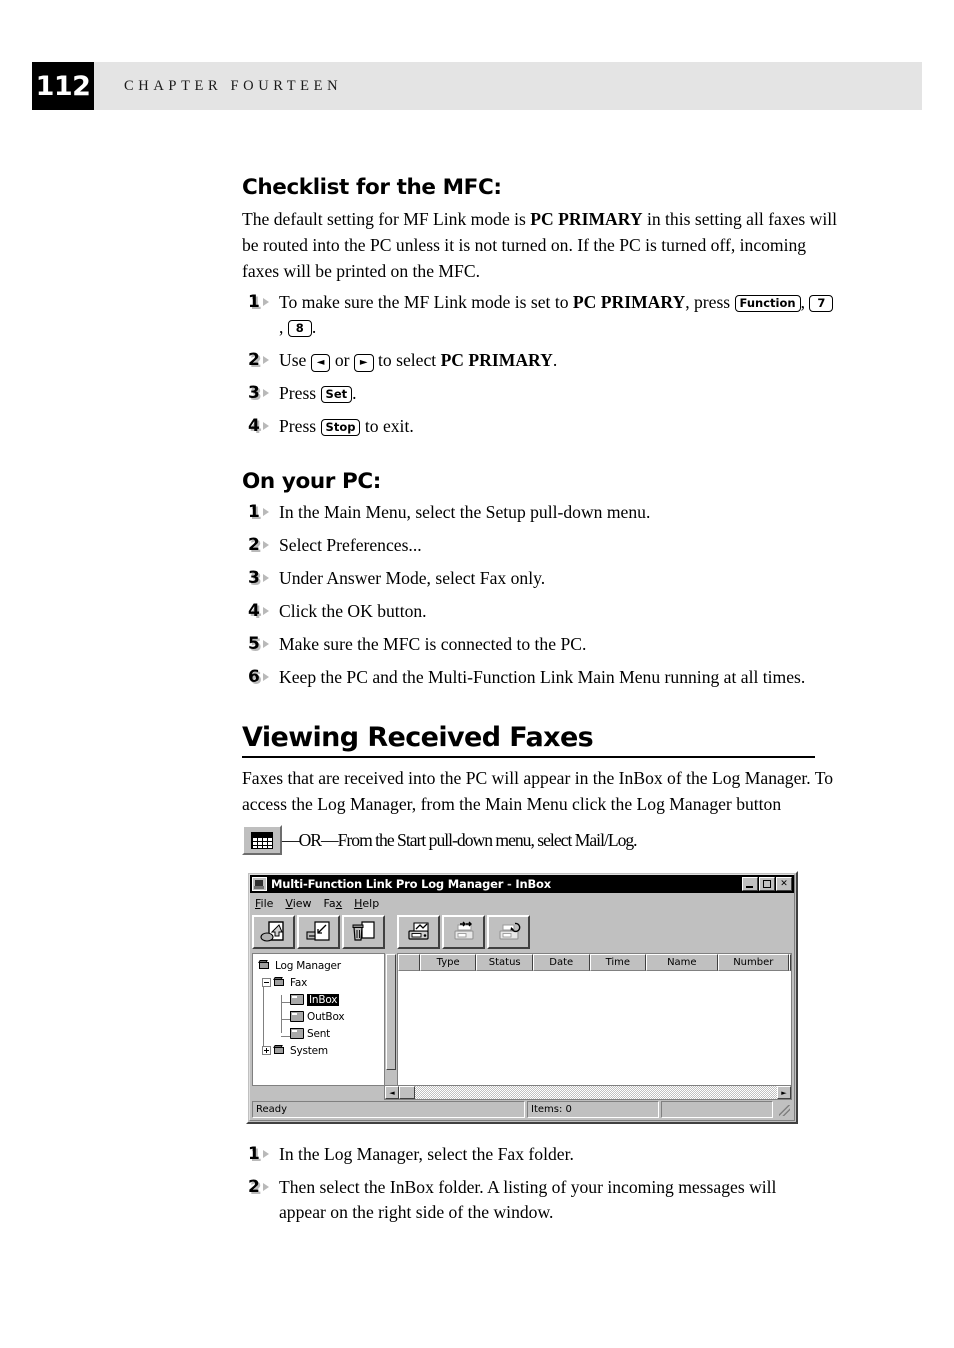  Describe the element at coordinates (267, 903) in the screenshot. I see `menu-file-post: ile` at that location.